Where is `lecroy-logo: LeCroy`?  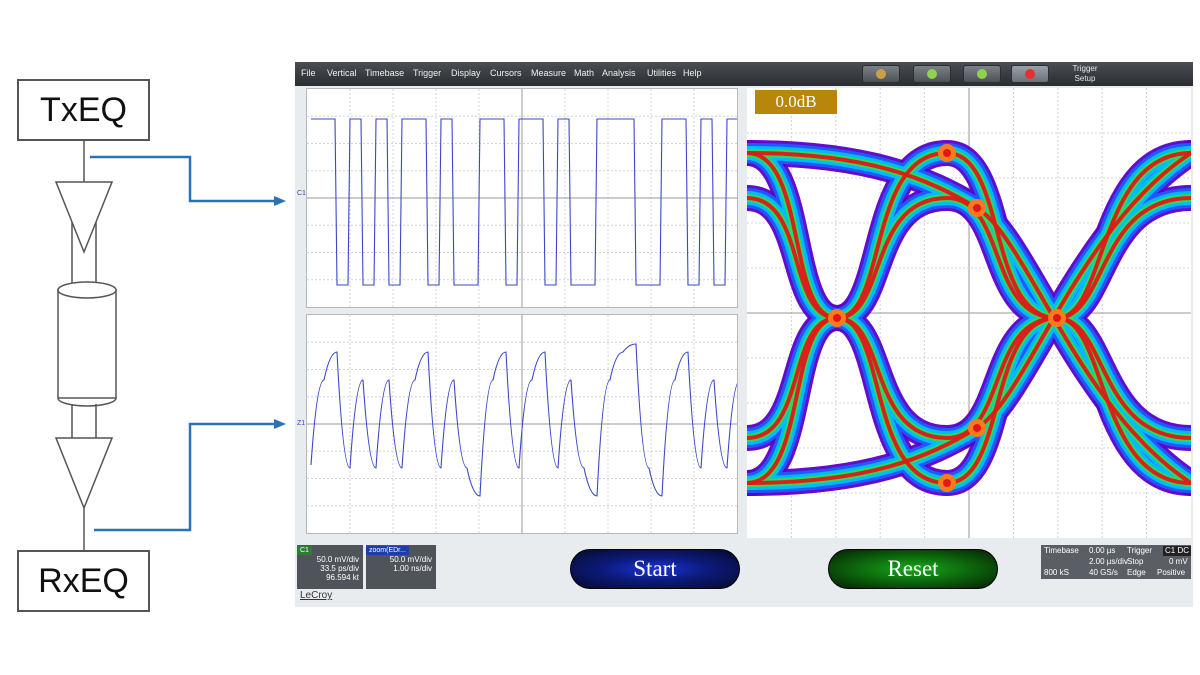 lecroy-logo: LeCroy is located at coordinates (316, 595).